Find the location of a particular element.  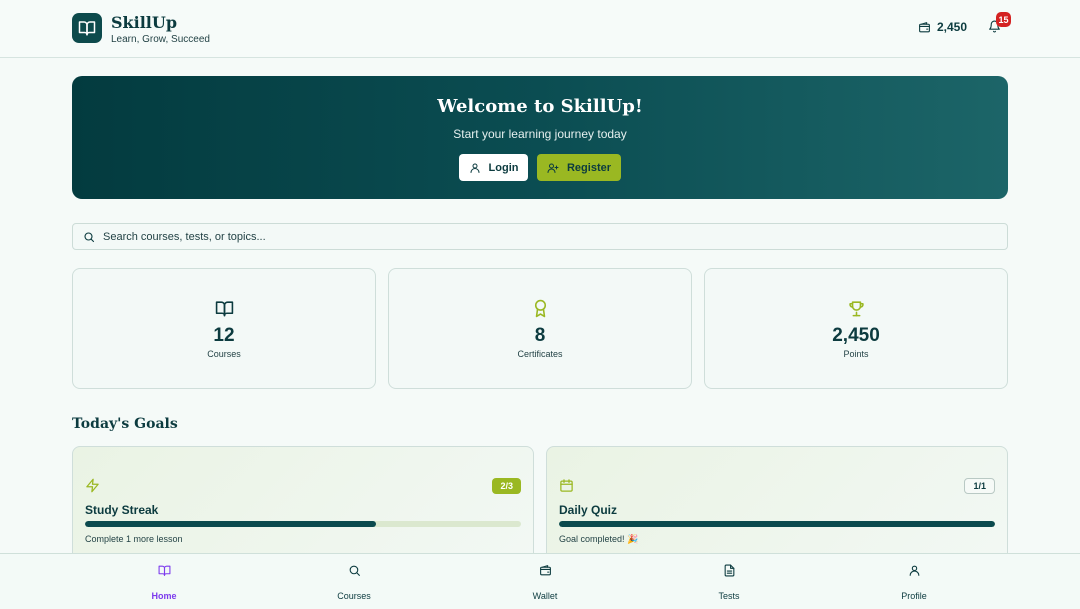

notification-badge: 15 is located at coordinates (1003, 19).